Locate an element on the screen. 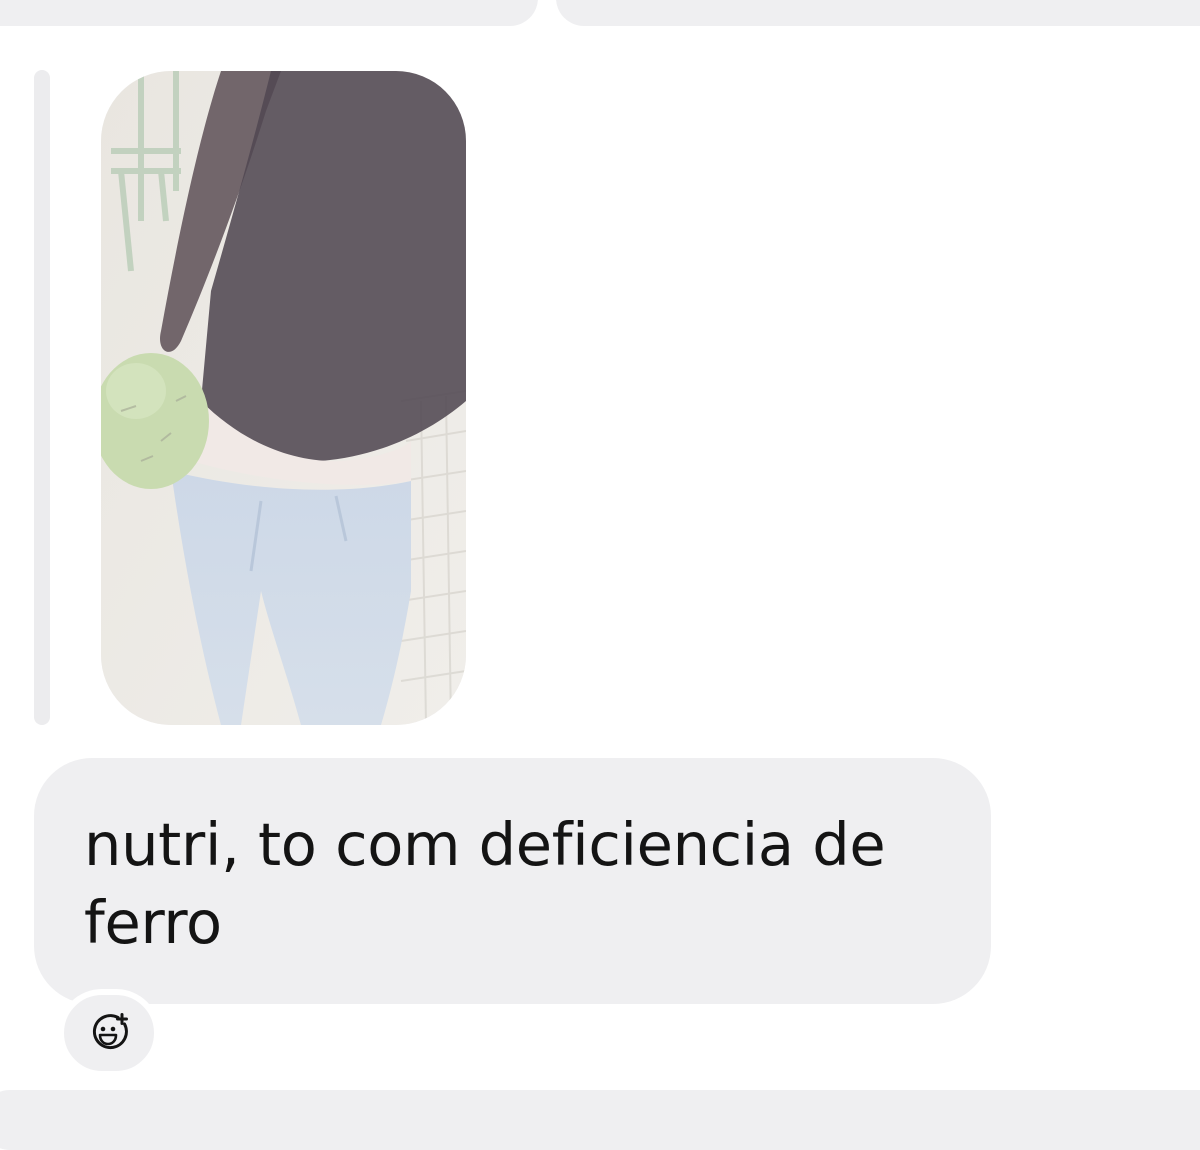  reply-indicator-bar is located at coordinates (42, 397).